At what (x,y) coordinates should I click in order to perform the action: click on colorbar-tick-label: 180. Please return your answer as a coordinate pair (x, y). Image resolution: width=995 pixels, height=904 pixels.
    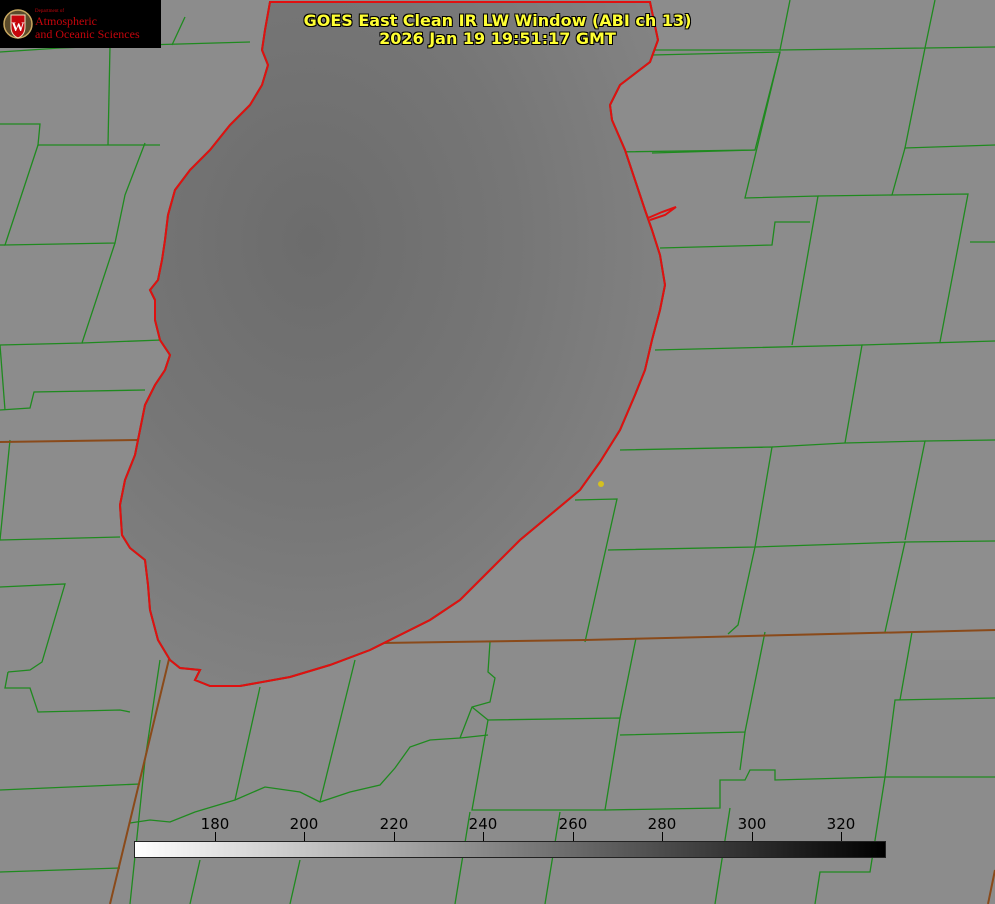
    Looking at the image, I should click on (215, 824).